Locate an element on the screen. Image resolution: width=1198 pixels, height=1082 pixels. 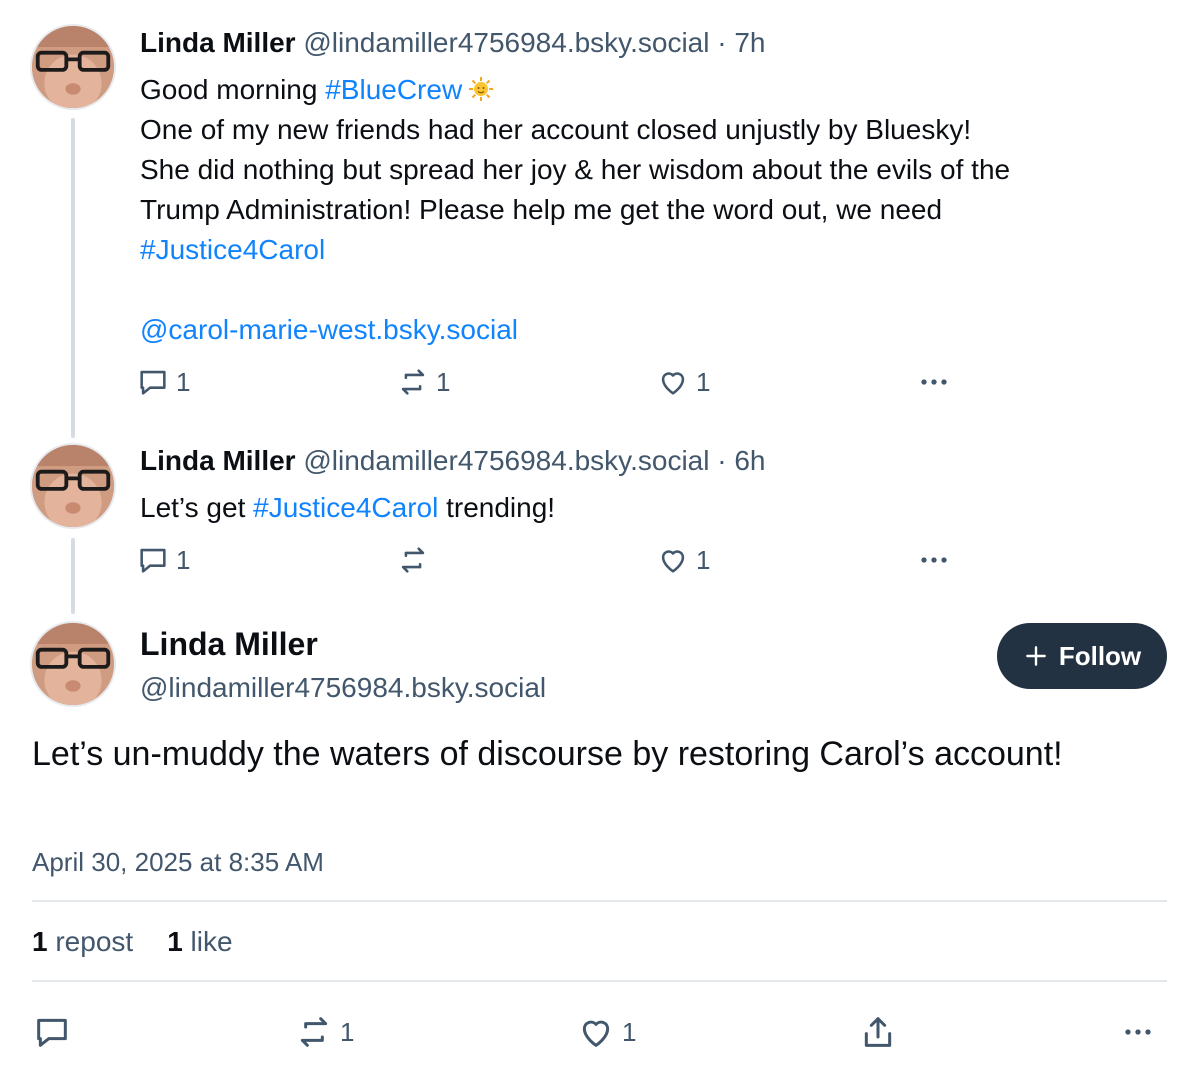
hashtag-link: #BlueCrew is located at coordinates (393, 89).